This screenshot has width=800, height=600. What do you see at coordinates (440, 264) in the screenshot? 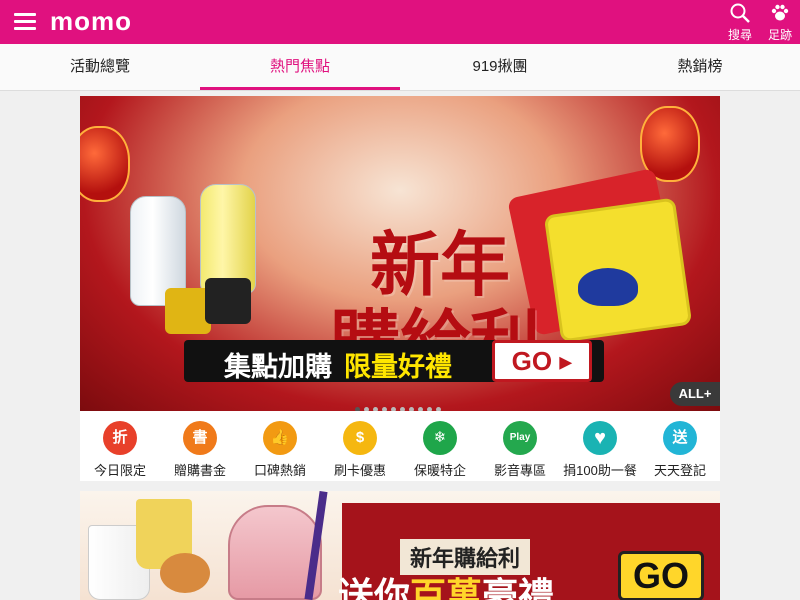
I see `banner-headline-line1: 新年` at bounding box center [440, 264].